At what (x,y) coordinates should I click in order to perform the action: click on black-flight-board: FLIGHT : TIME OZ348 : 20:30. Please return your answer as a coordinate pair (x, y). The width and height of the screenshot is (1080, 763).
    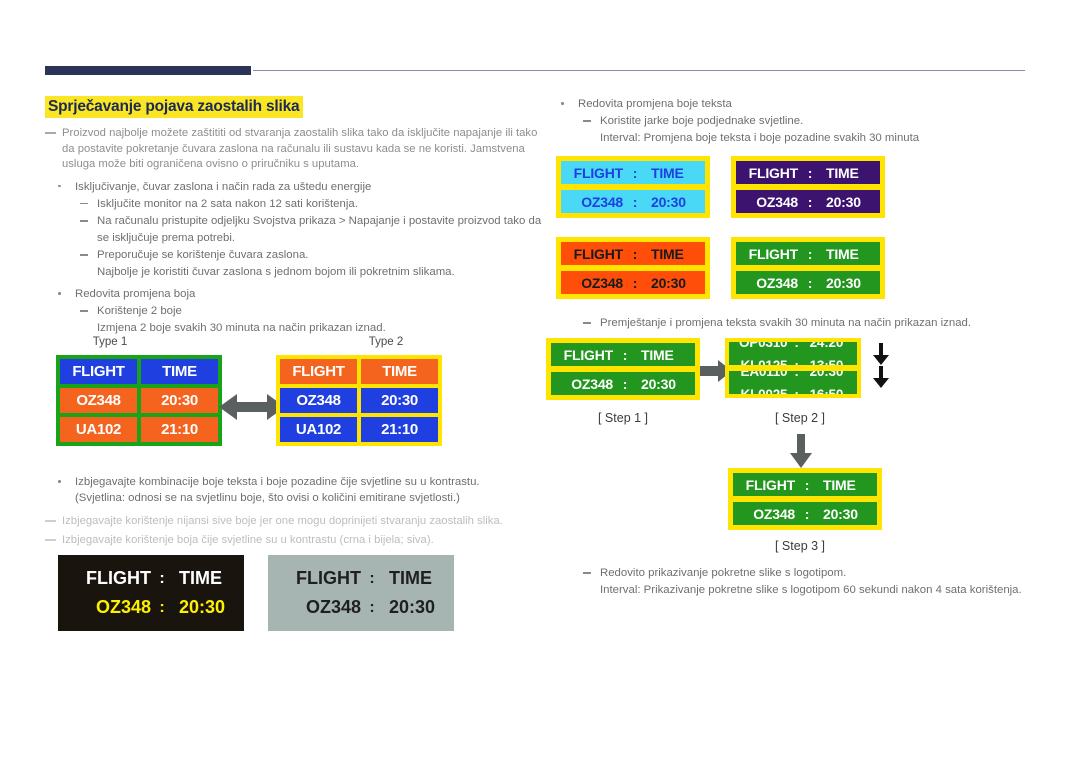
    Looking at the image, I should click on (151, 593).